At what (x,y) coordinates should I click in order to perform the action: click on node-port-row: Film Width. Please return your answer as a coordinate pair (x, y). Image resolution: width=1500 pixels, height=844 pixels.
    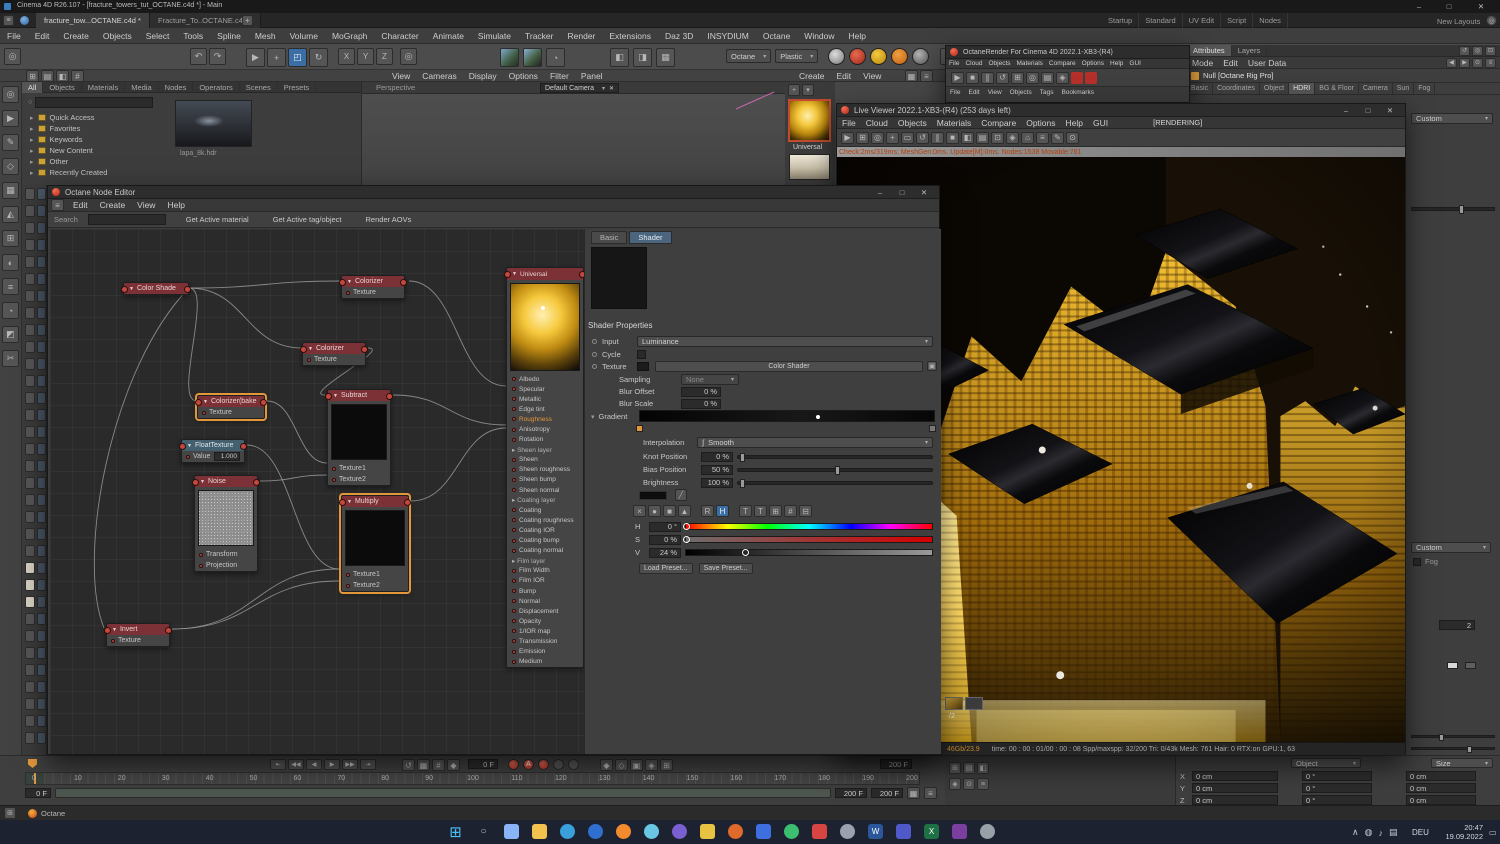
    Looking at the image, I should click on (545, 571).